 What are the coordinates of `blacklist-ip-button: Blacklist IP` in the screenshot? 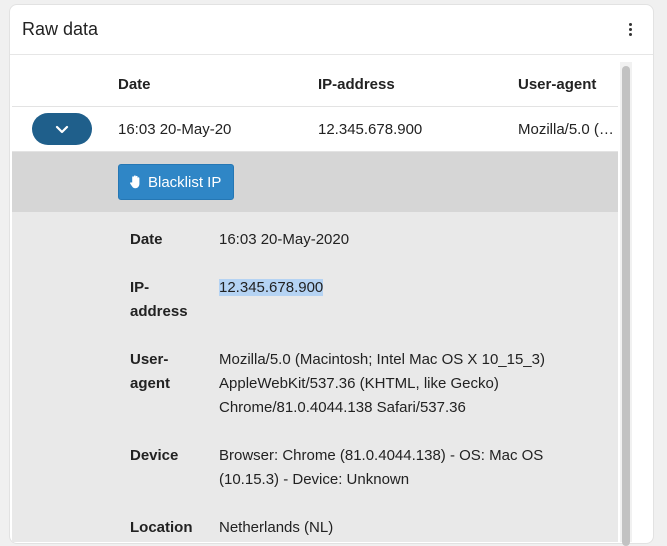 It's located at (176, 182).